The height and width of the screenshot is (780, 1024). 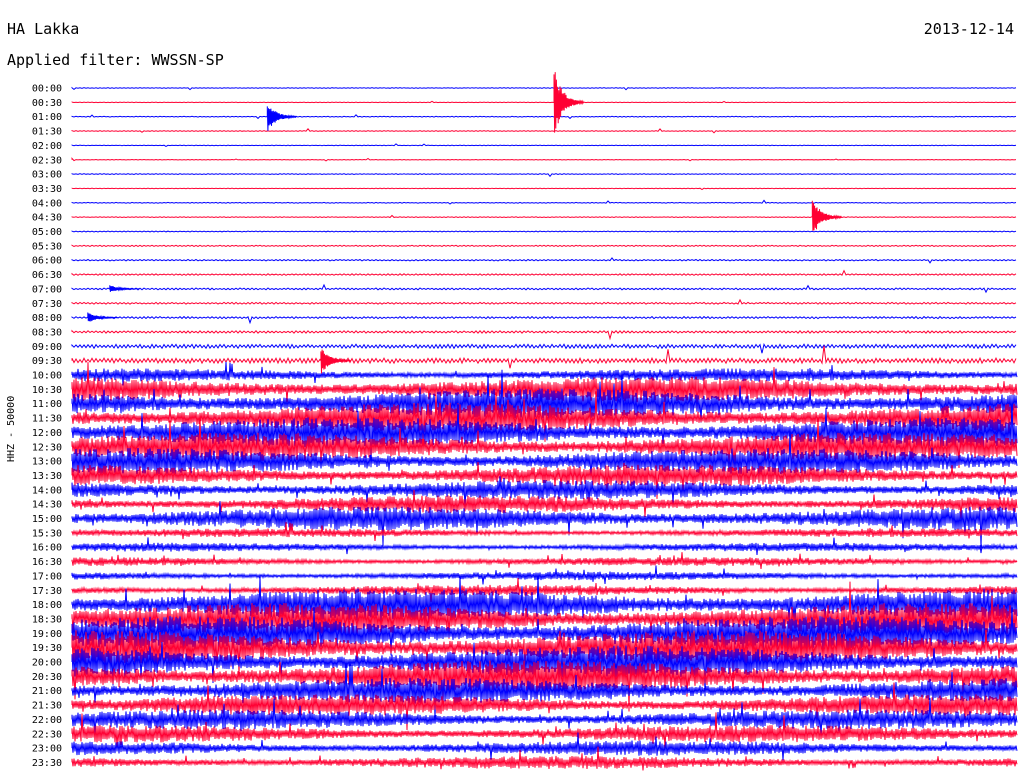 I want to click on time-label: 15:30, so click(x=47, y=533).